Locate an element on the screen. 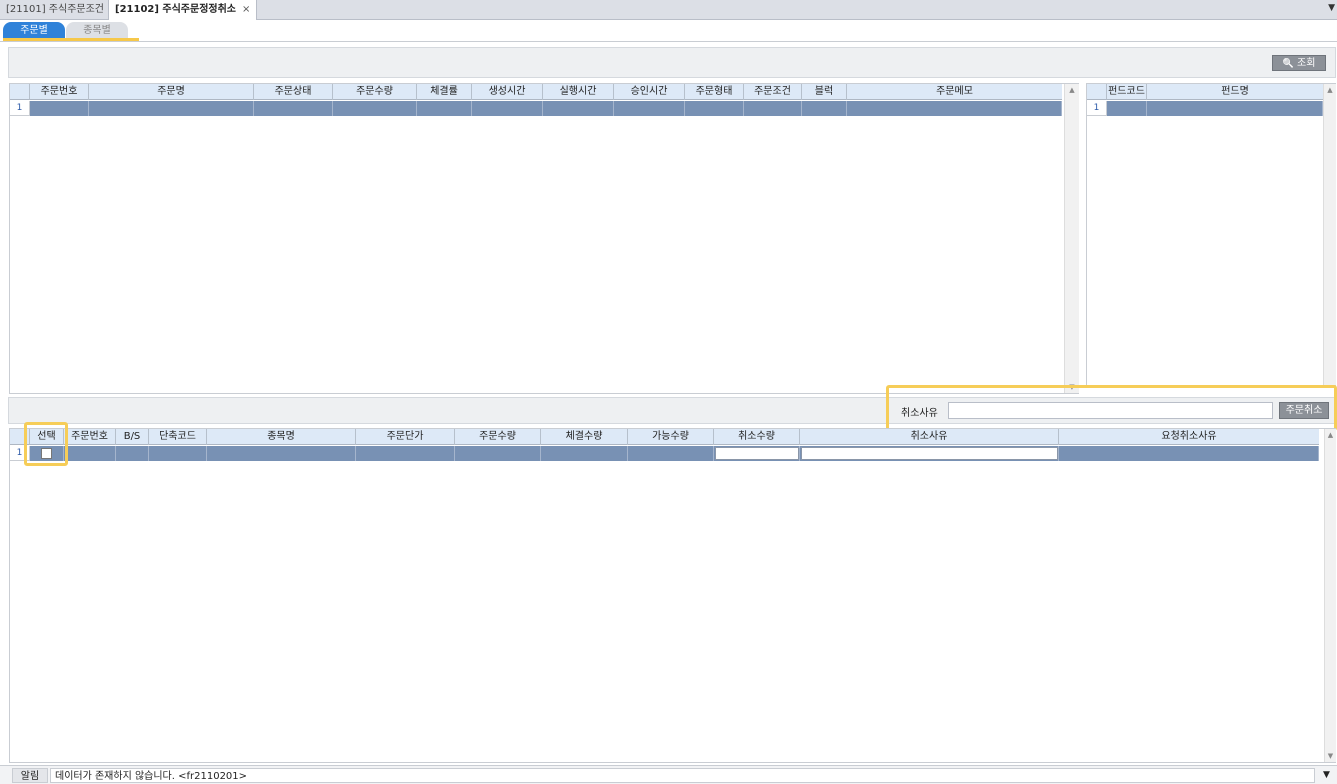  col-fill-rate: 체결률 is located at coordinates (444, 92).